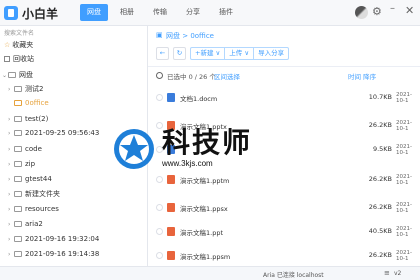 Image resolution: width=420 pixels, height=280 pixels. I want to click on sidebar-search-text: 搜索文件名, so click(19, 32).